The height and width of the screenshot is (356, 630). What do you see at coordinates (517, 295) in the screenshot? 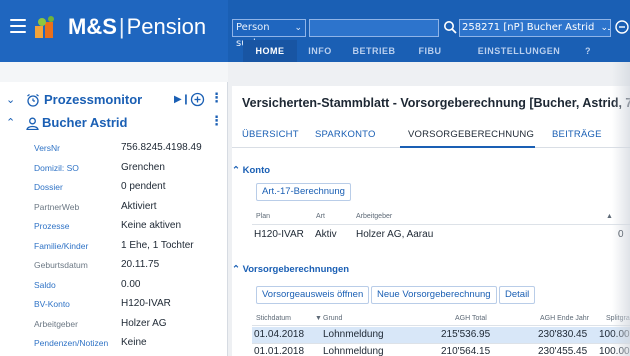
I see `detail-button: Detail` at bounding box center [517, 295].